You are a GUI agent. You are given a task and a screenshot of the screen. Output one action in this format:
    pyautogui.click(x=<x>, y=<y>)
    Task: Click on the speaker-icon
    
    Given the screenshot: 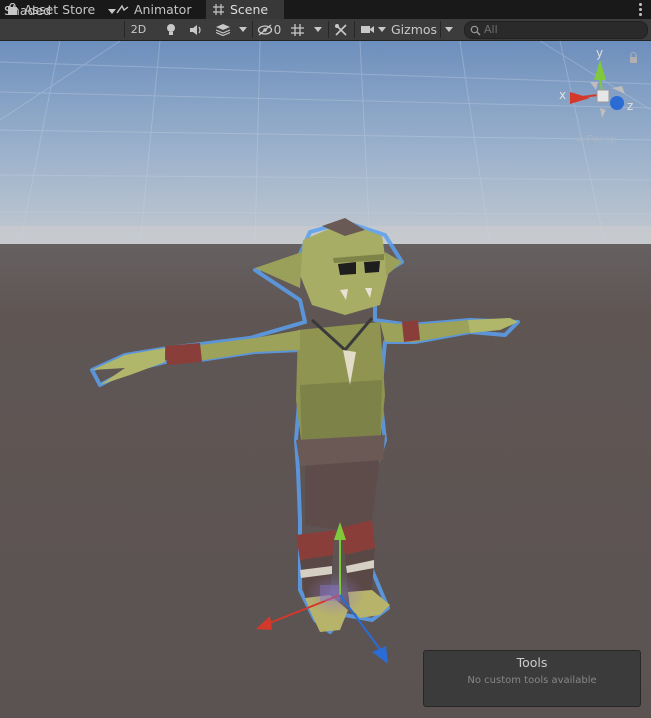 What is the action you would take?
    pyautogui.click(x=195, y=29)
    